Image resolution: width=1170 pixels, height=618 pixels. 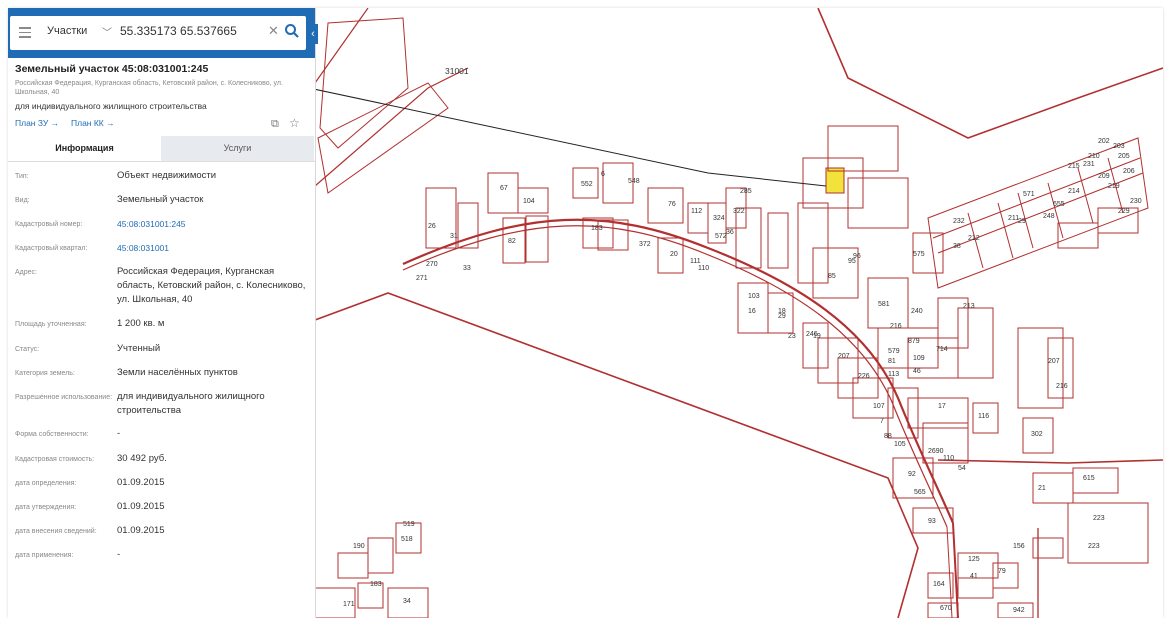 I want to click on field-value: Земли населённых пунктов, so click(x=177, y=372).